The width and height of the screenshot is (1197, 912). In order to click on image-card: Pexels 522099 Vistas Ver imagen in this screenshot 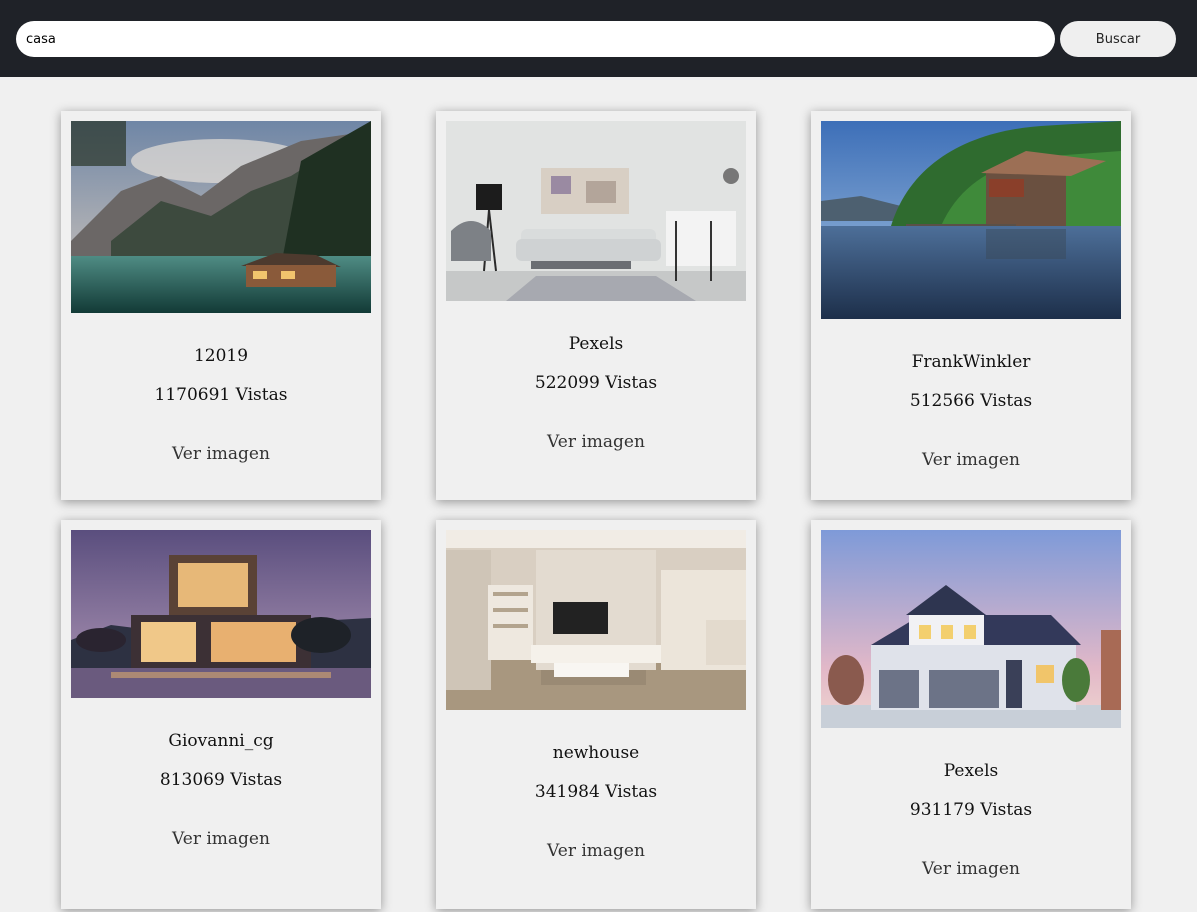, I will do `click(596, 305)`.